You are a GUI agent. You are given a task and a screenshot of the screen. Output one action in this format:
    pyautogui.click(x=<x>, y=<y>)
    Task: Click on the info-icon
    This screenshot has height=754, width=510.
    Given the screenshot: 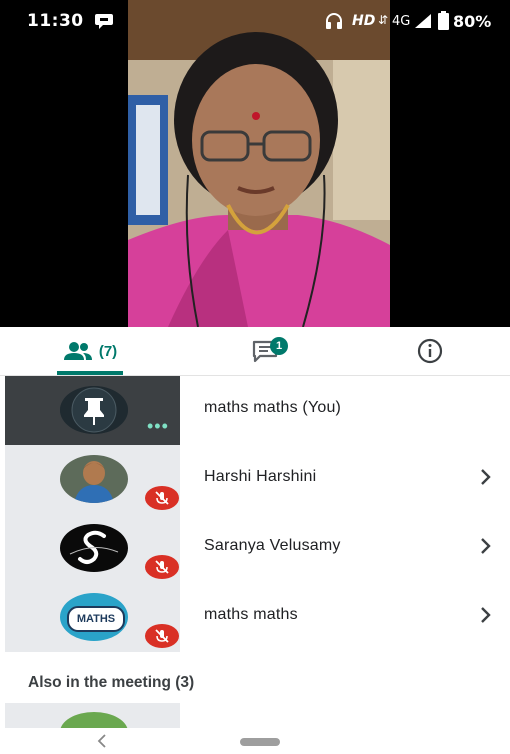 What is the action you would take?
    pyautogui.click(x=430, y=351)
    